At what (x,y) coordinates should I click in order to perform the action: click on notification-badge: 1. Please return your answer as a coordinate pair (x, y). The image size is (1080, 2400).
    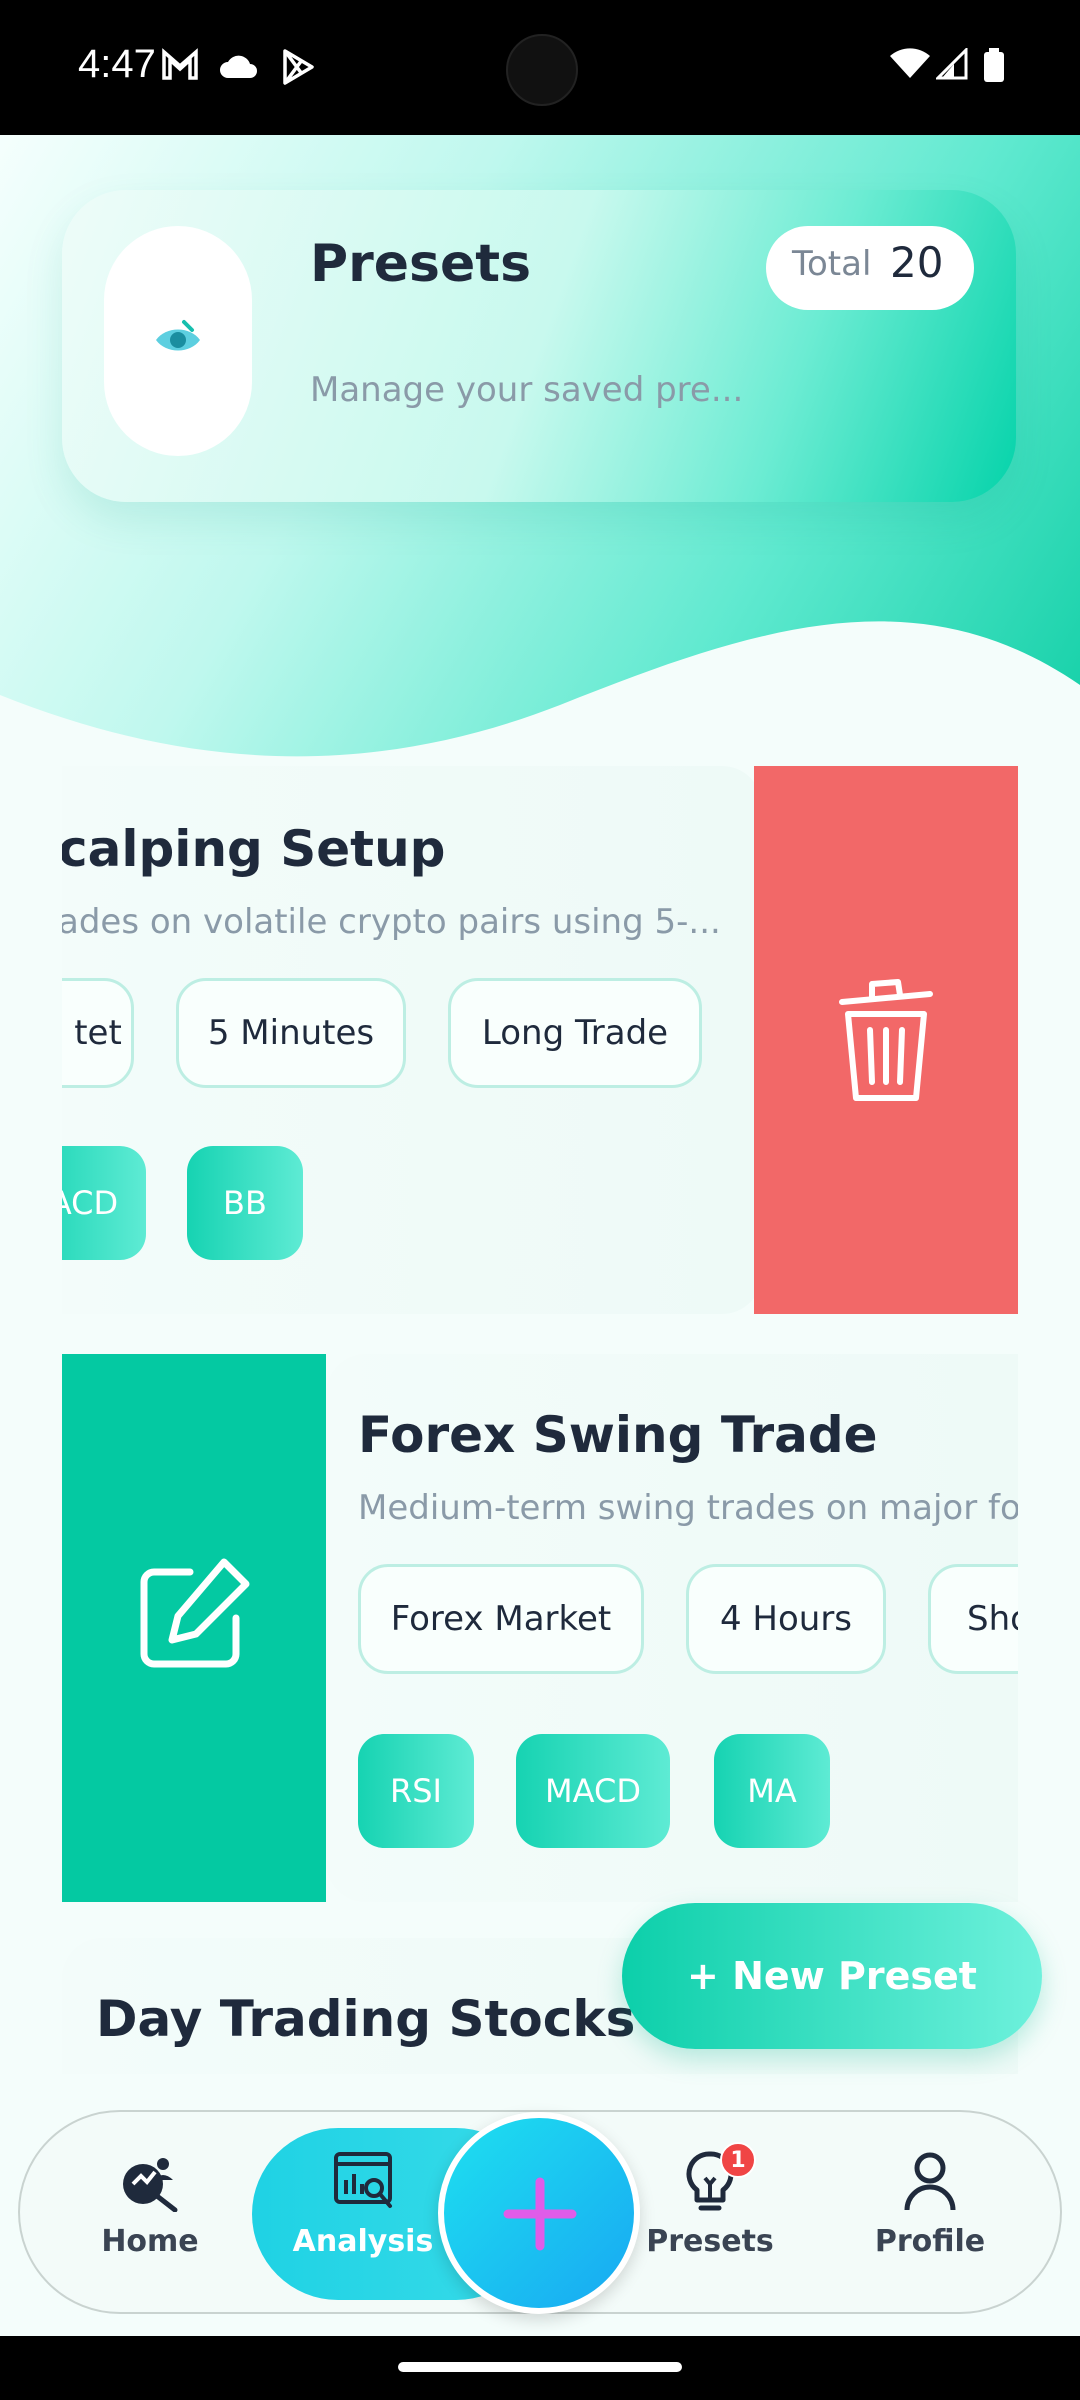
    Looking at the image, I should click on (738, 2160).